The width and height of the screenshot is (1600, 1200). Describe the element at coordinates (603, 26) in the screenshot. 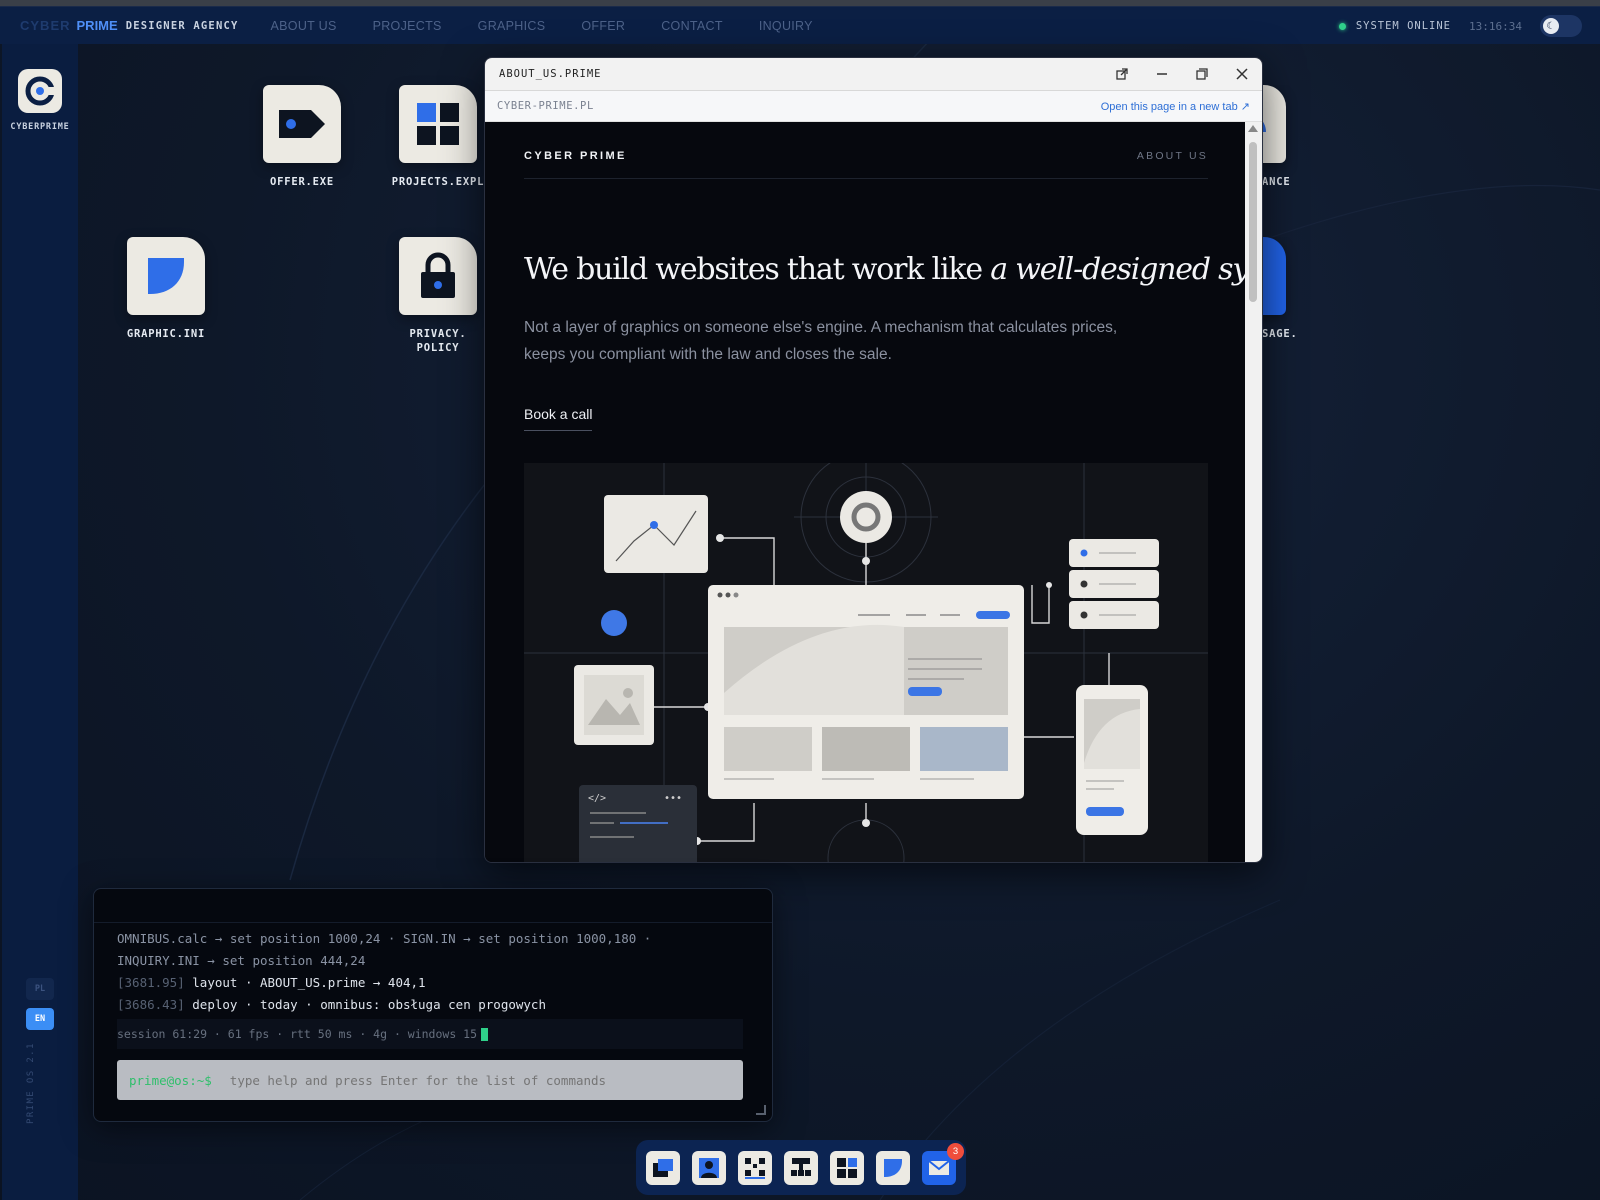

I see `nav-offer: OFFER` at that location.